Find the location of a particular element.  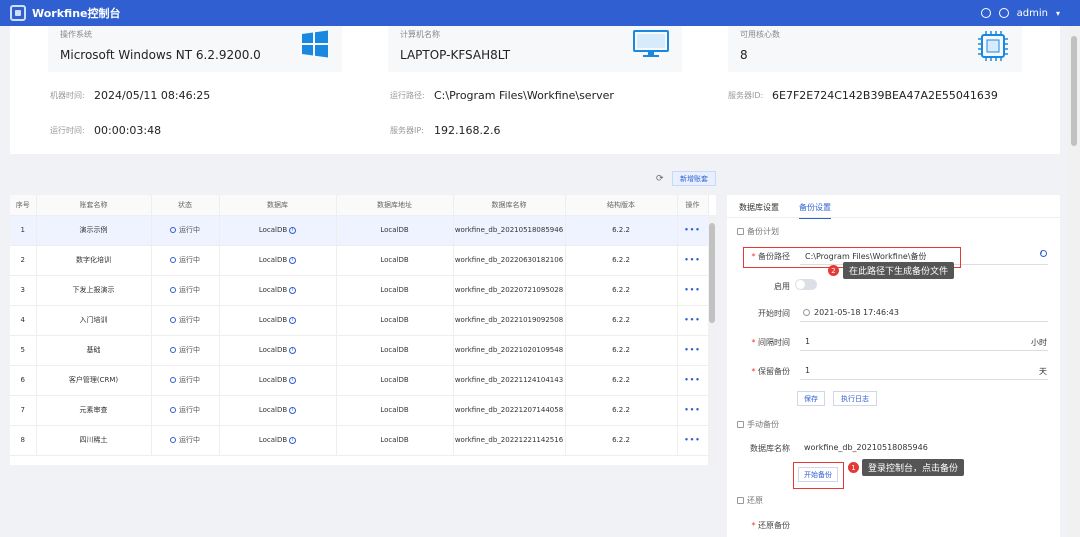

table-scrollbar is located at coordinates (712, 340).